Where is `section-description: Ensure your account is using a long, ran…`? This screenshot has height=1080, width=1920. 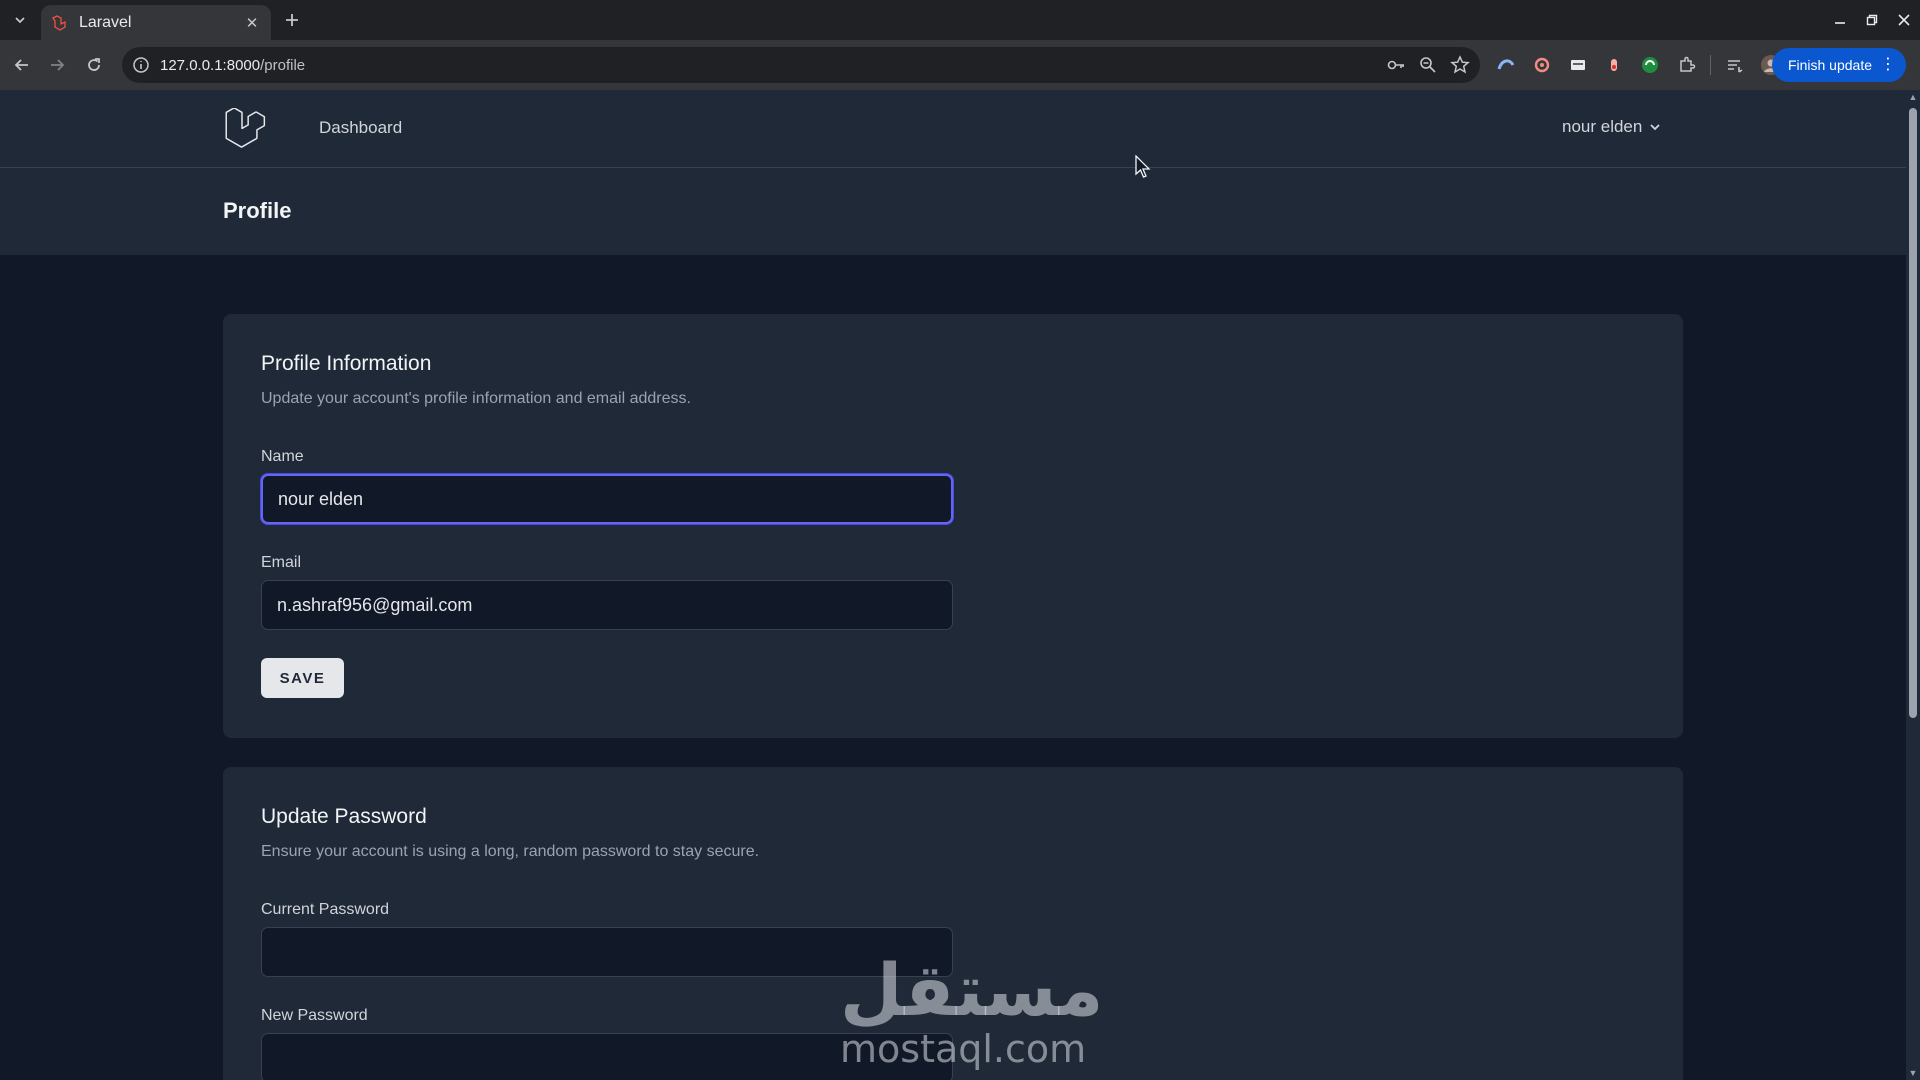 section-description: Ensure your account is using a long, ran… is located at coordinates (510, 851).